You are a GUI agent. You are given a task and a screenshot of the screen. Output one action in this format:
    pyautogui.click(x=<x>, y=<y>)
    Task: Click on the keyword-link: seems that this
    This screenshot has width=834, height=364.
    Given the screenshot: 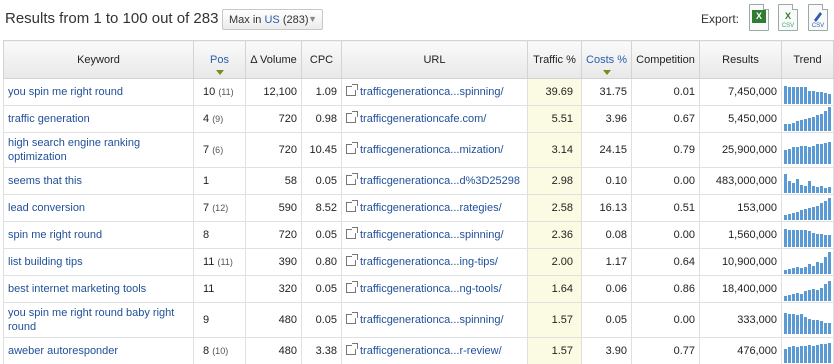 What is the action you would take?
    pyautogui.click(x=98, y=181)
    